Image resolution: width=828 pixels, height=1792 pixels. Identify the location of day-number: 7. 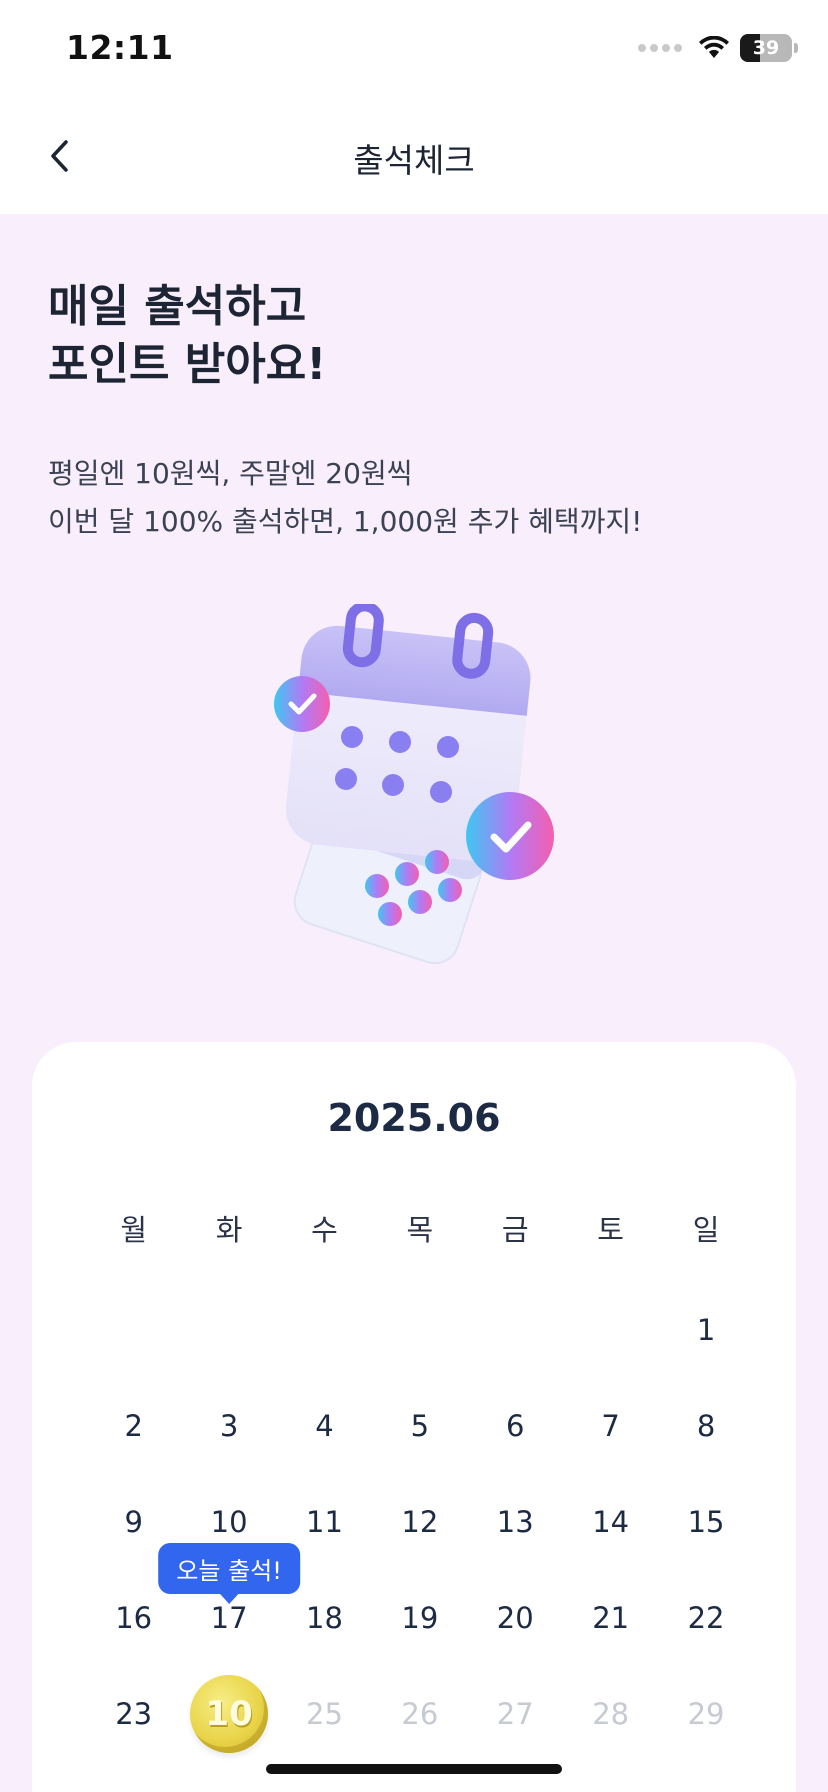
(610, 1426).